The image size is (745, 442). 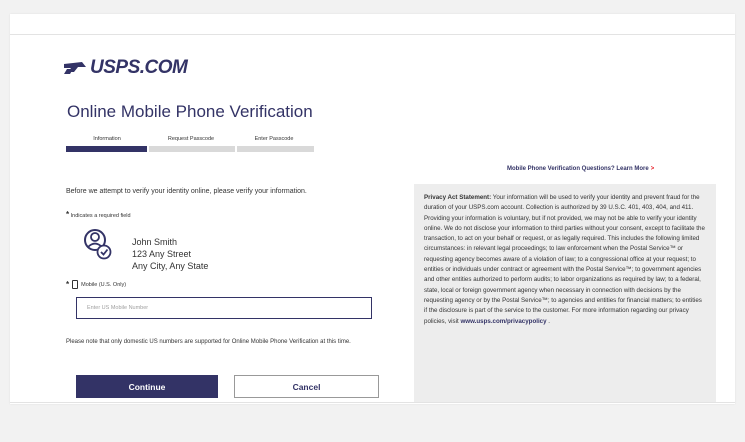 I want to click on chevron-right-icon: >, so click(x=652, y=169).